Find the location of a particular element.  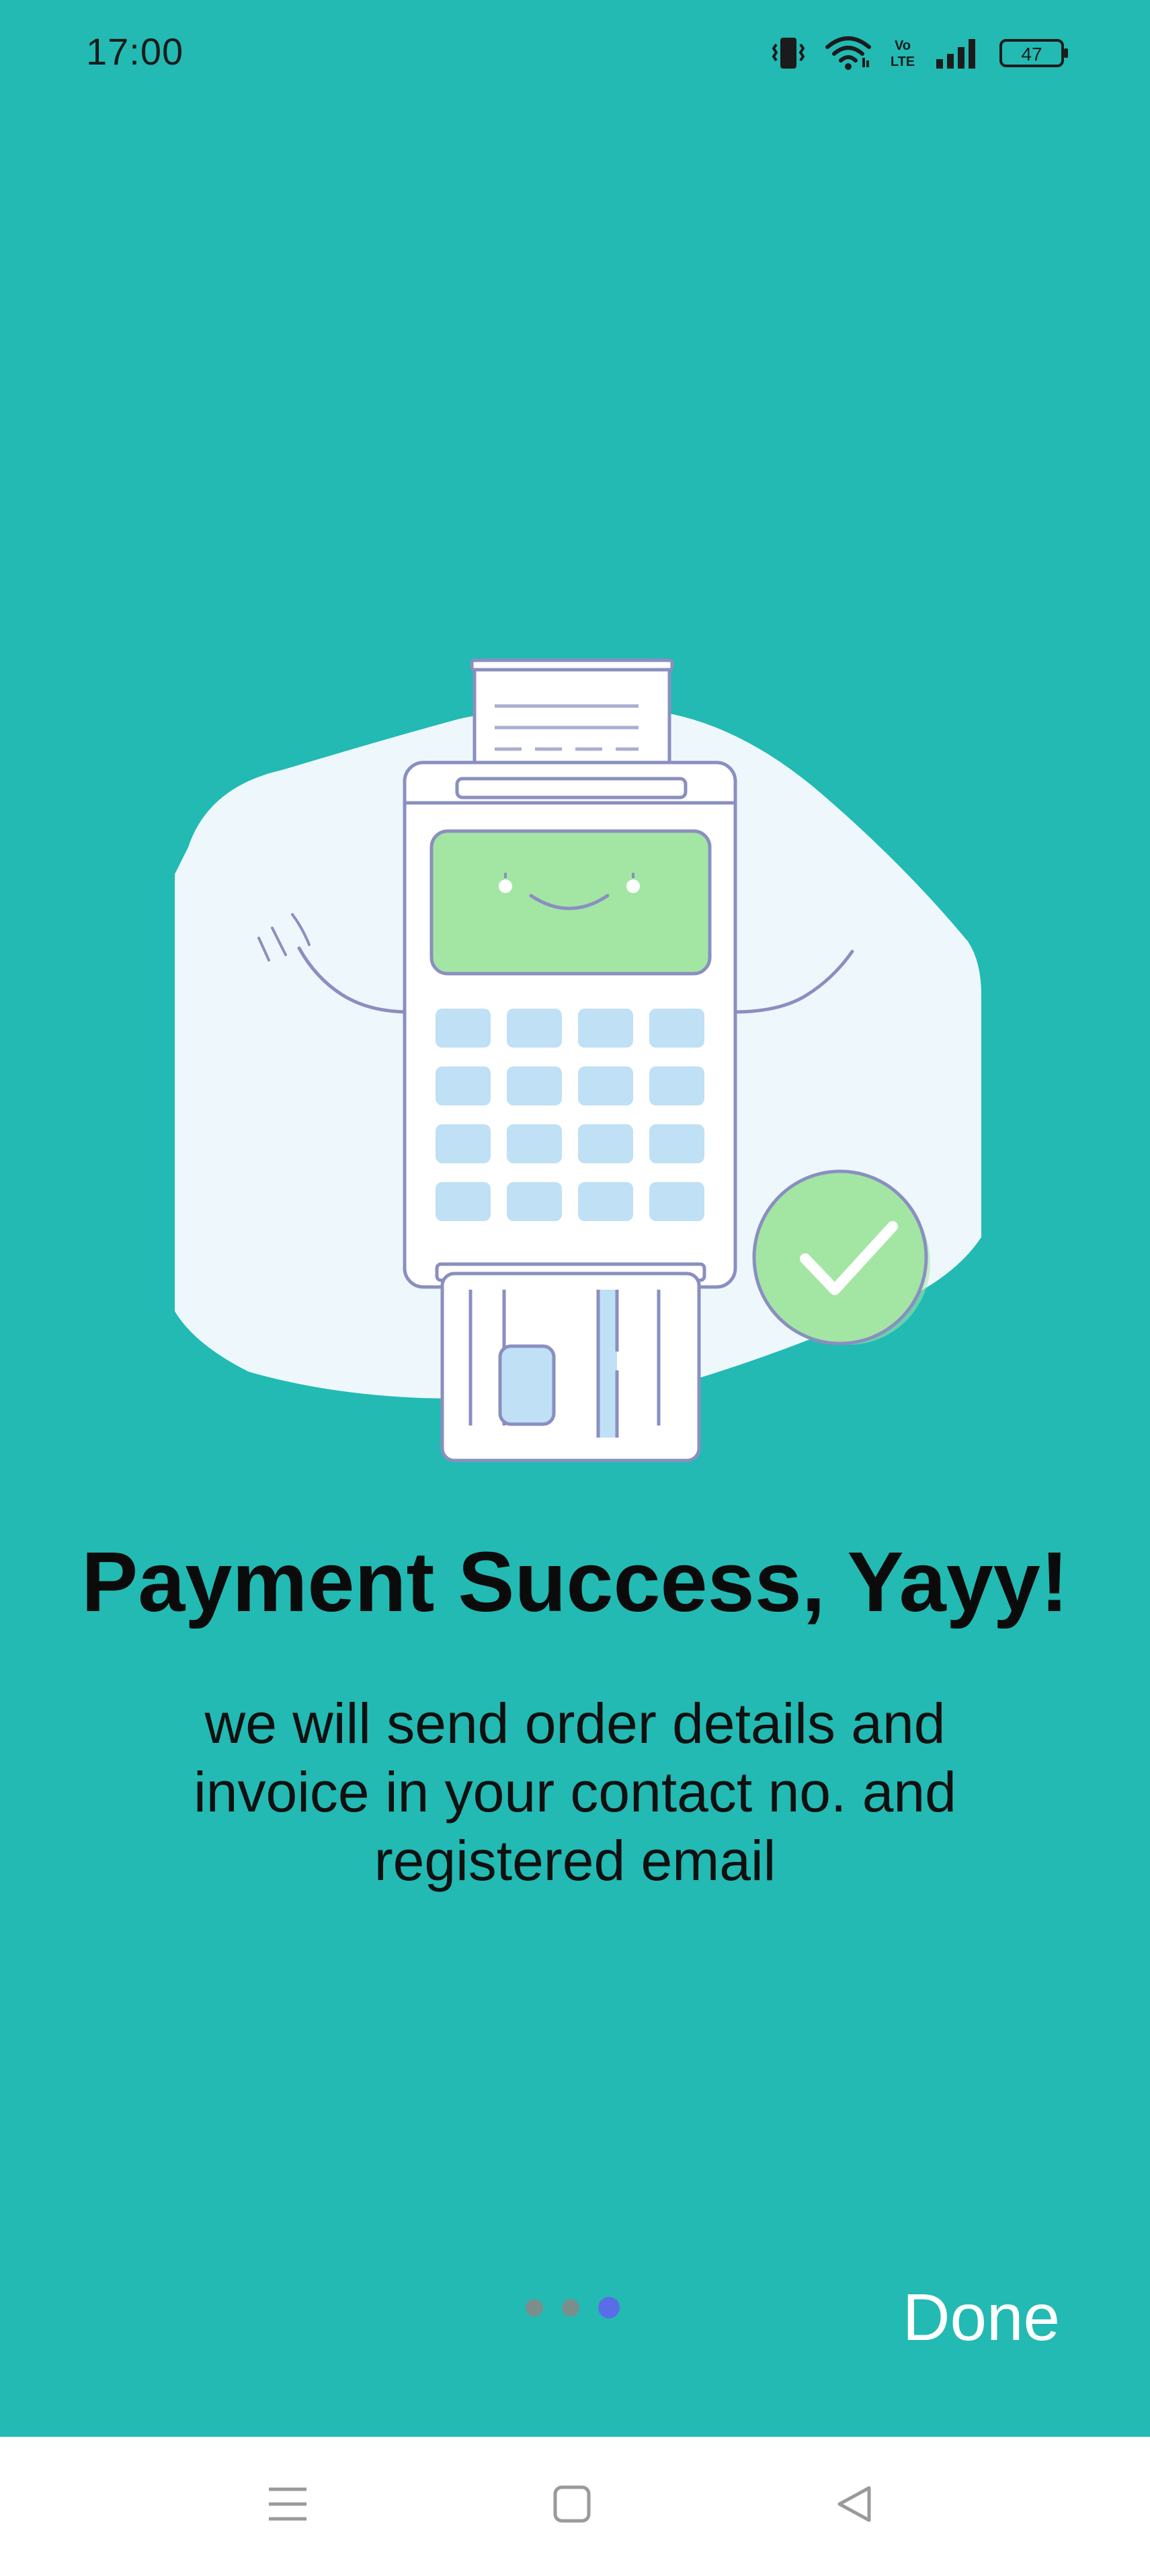

menu-button is located at coordinates (287, 2506).